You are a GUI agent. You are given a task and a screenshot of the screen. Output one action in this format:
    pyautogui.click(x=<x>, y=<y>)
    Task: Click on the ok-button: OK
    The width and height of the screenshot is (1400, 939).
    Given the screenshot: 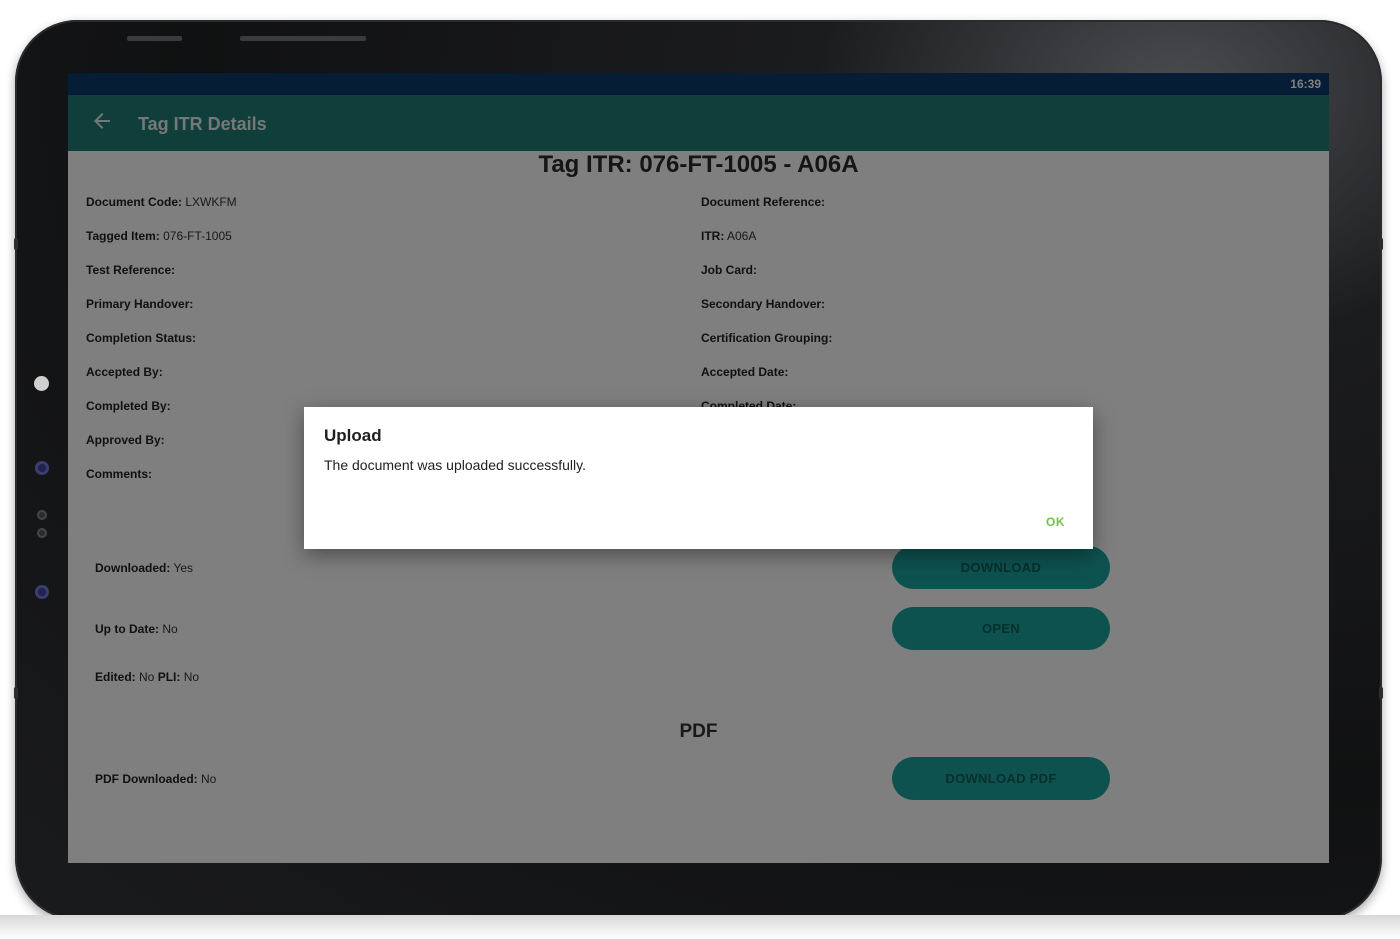 What is the action you would take?
    pyautogui.click(x=1055, y=522)
    